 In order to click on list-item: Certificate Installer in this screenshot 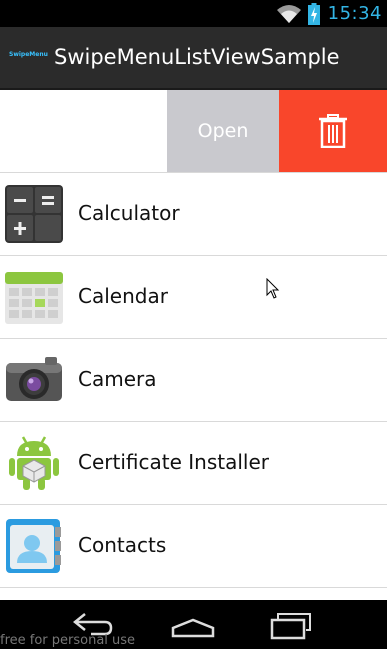, I will do `click(193, 463)`.